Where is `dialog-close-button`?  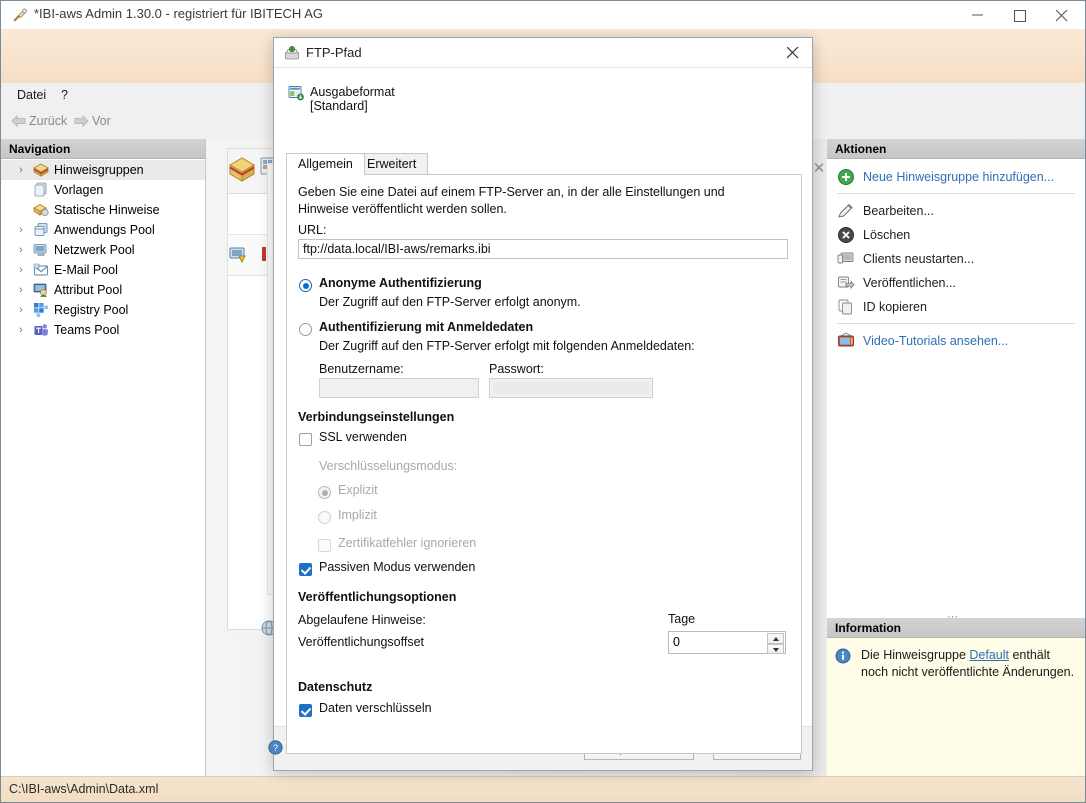
dialog-close-button is located at coordinates (793, 53).